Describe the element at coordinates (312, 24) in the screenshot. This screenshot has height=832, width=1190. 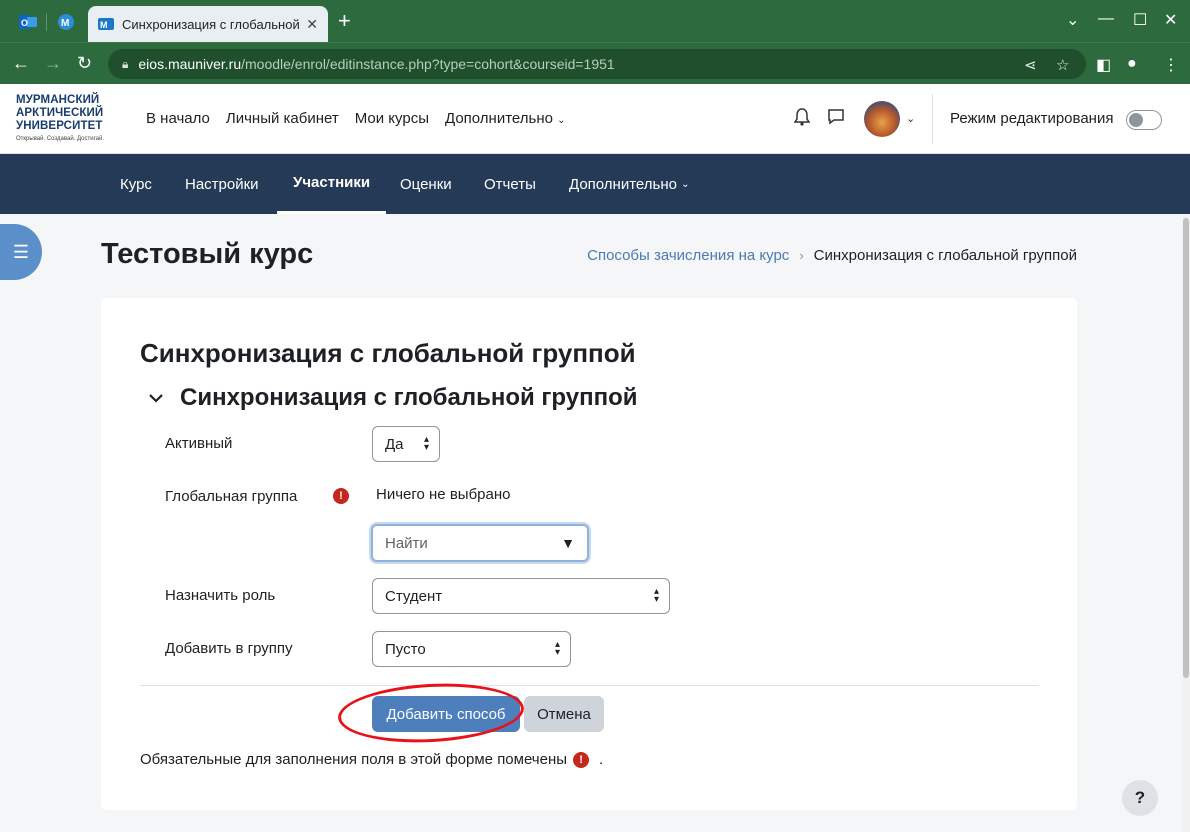
I see `tab-close-icon: ✕` at that location.